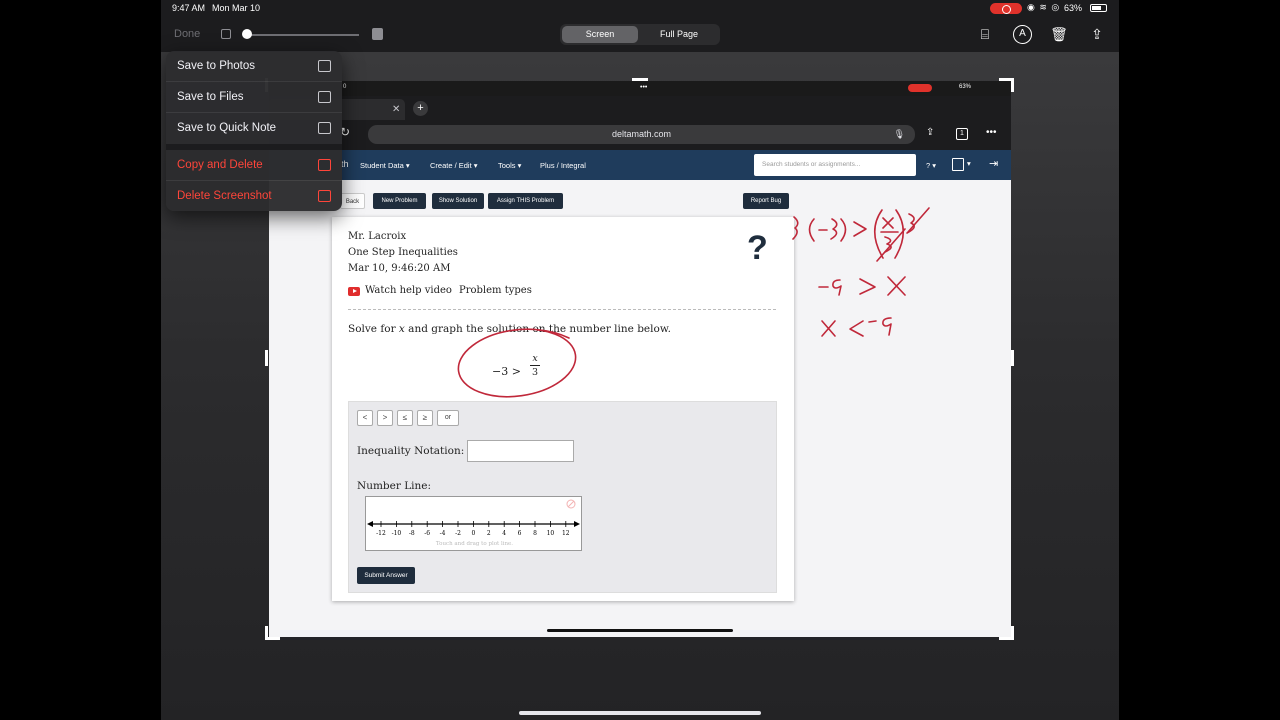  What do you see at coordinates (386, 575) in the screenshot?
I see `submit-answer-button: Submit Answer` at bounding box center [386, 575].